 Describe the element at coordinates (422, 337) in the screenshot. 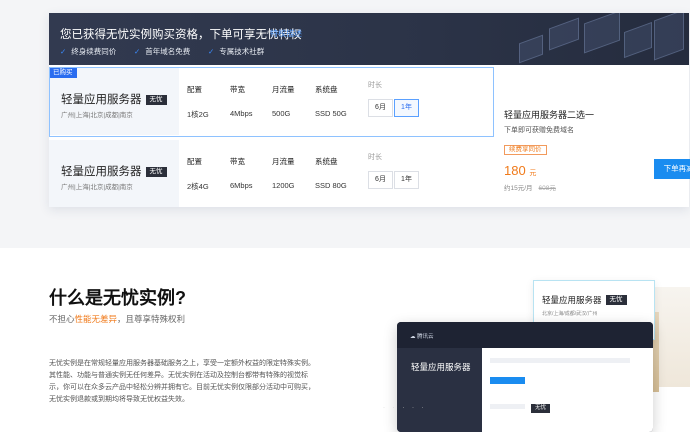

I see `cloud-logo: ☁ 腾讯云` at that location.